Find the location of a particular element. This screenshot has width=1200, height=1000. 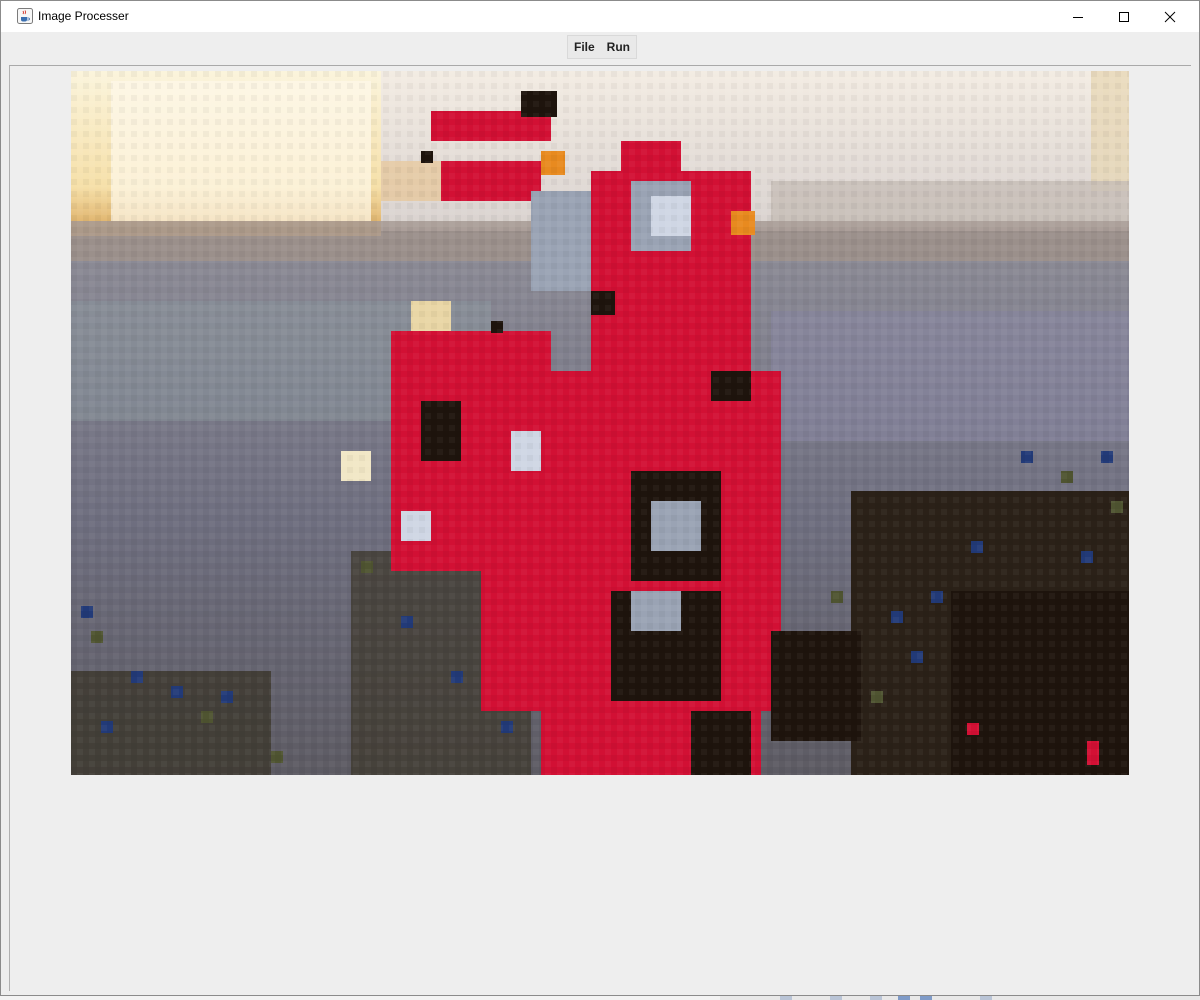

title-bar: Image Processer is located at coordinates (600, 16).